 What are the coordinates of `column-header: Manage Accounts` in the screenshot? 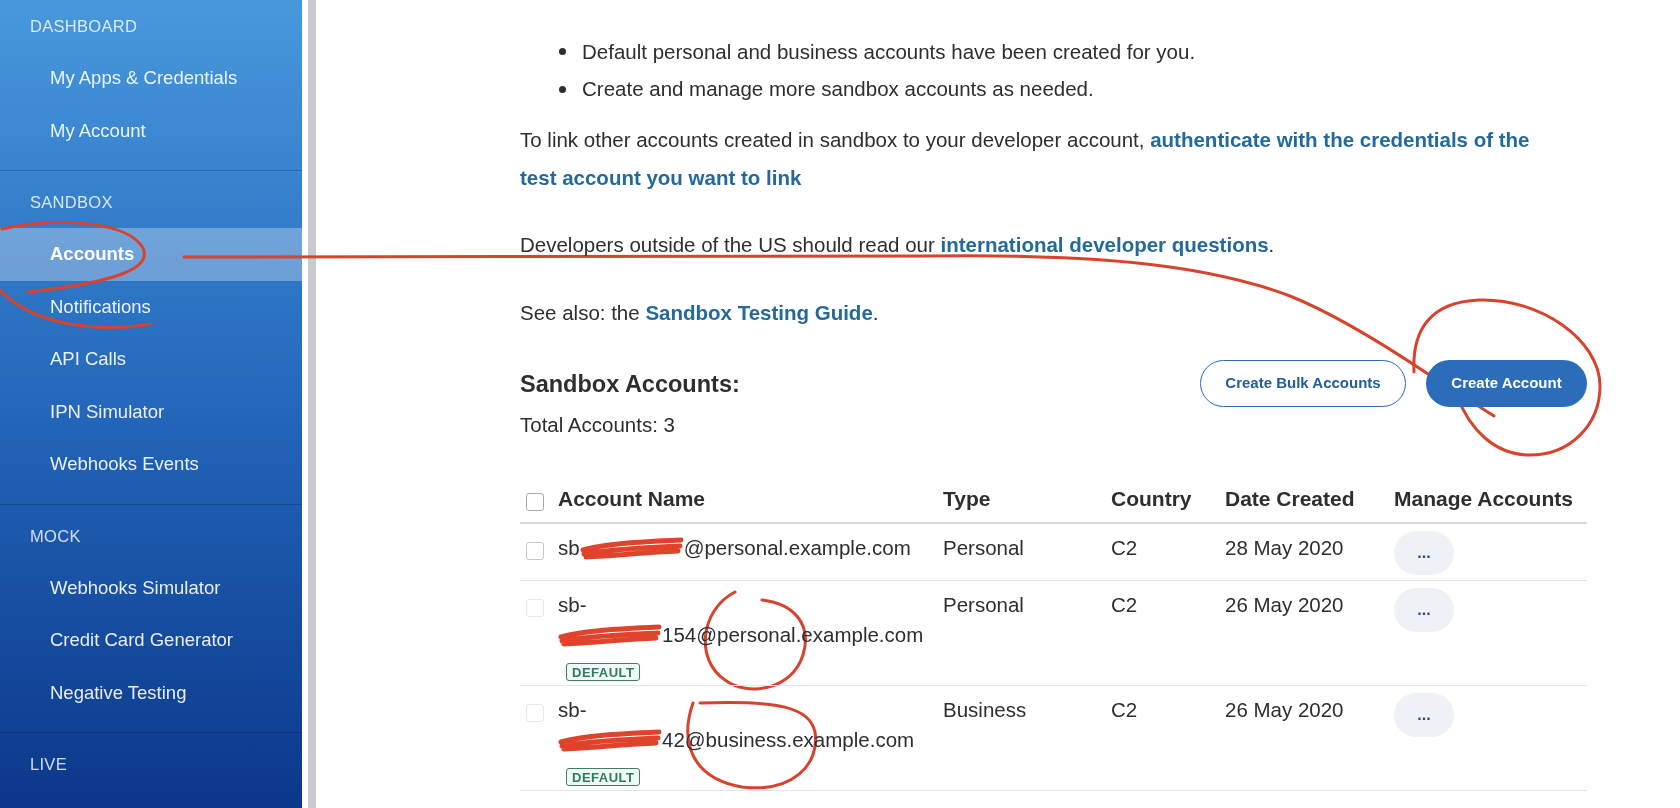 It's located at (1483, 498).